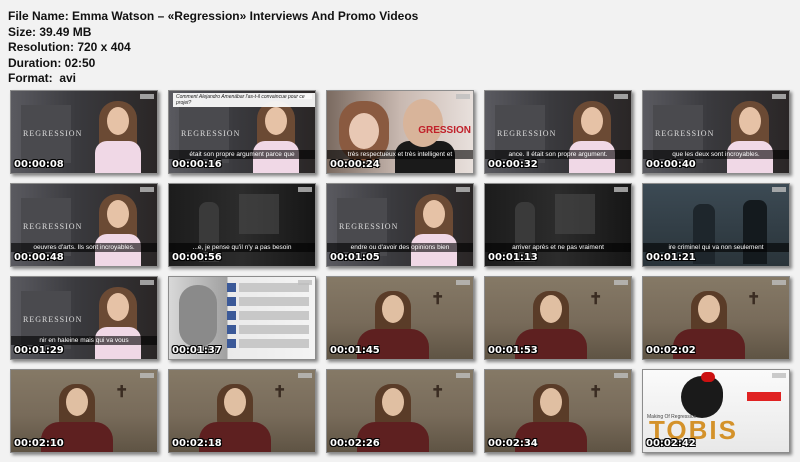 The width and height of the screenshot is (800, 462). Describe the element at coordinates (716, 247) in the screenshot. I see `subtitle-text: ire criminel qui va non seulement` at that location.